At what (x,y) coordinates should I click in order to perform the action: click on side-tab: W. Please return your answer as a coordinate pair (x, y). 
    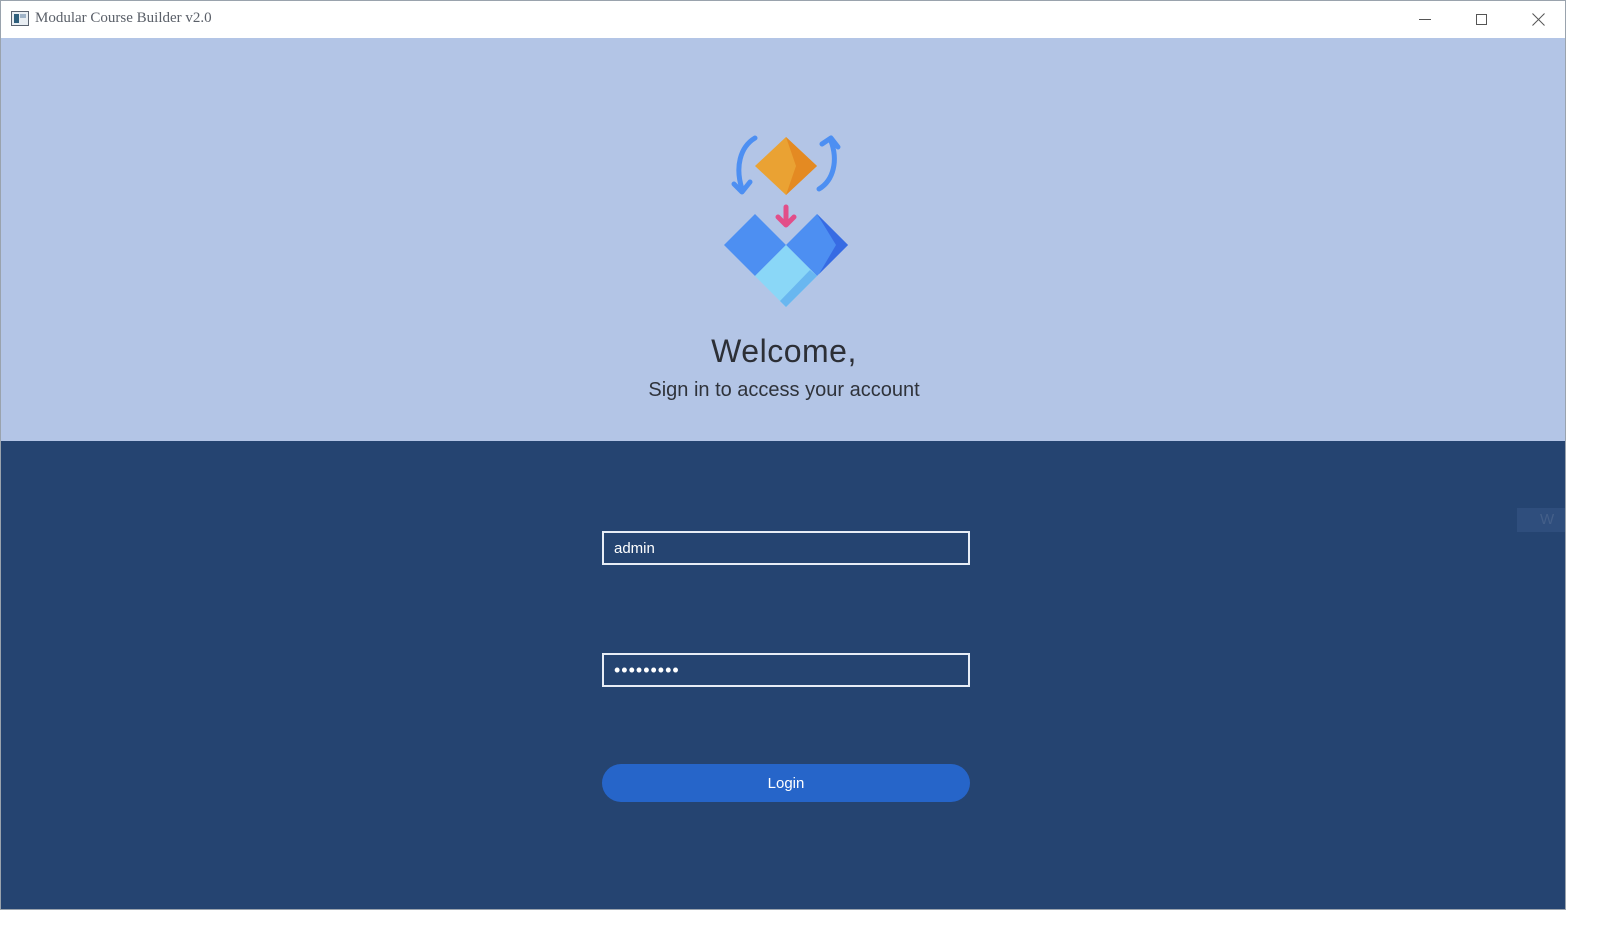
    Looking at the image, I should click on (1541, 520).